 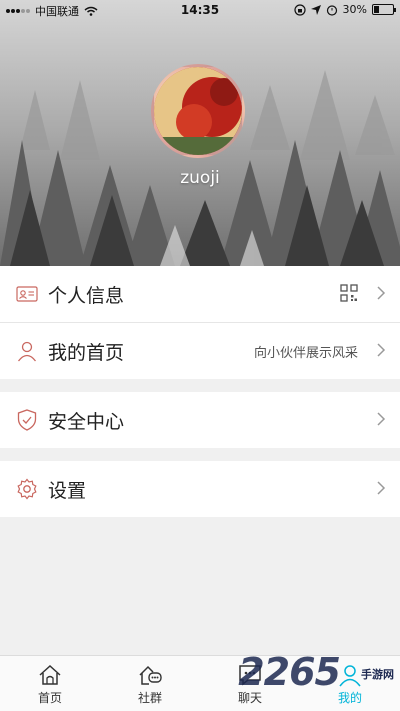 What do you see at coordinates (289, 672) in the screenshot?
I see `watermark-logo: 2265` at bounding box center [289, 672].